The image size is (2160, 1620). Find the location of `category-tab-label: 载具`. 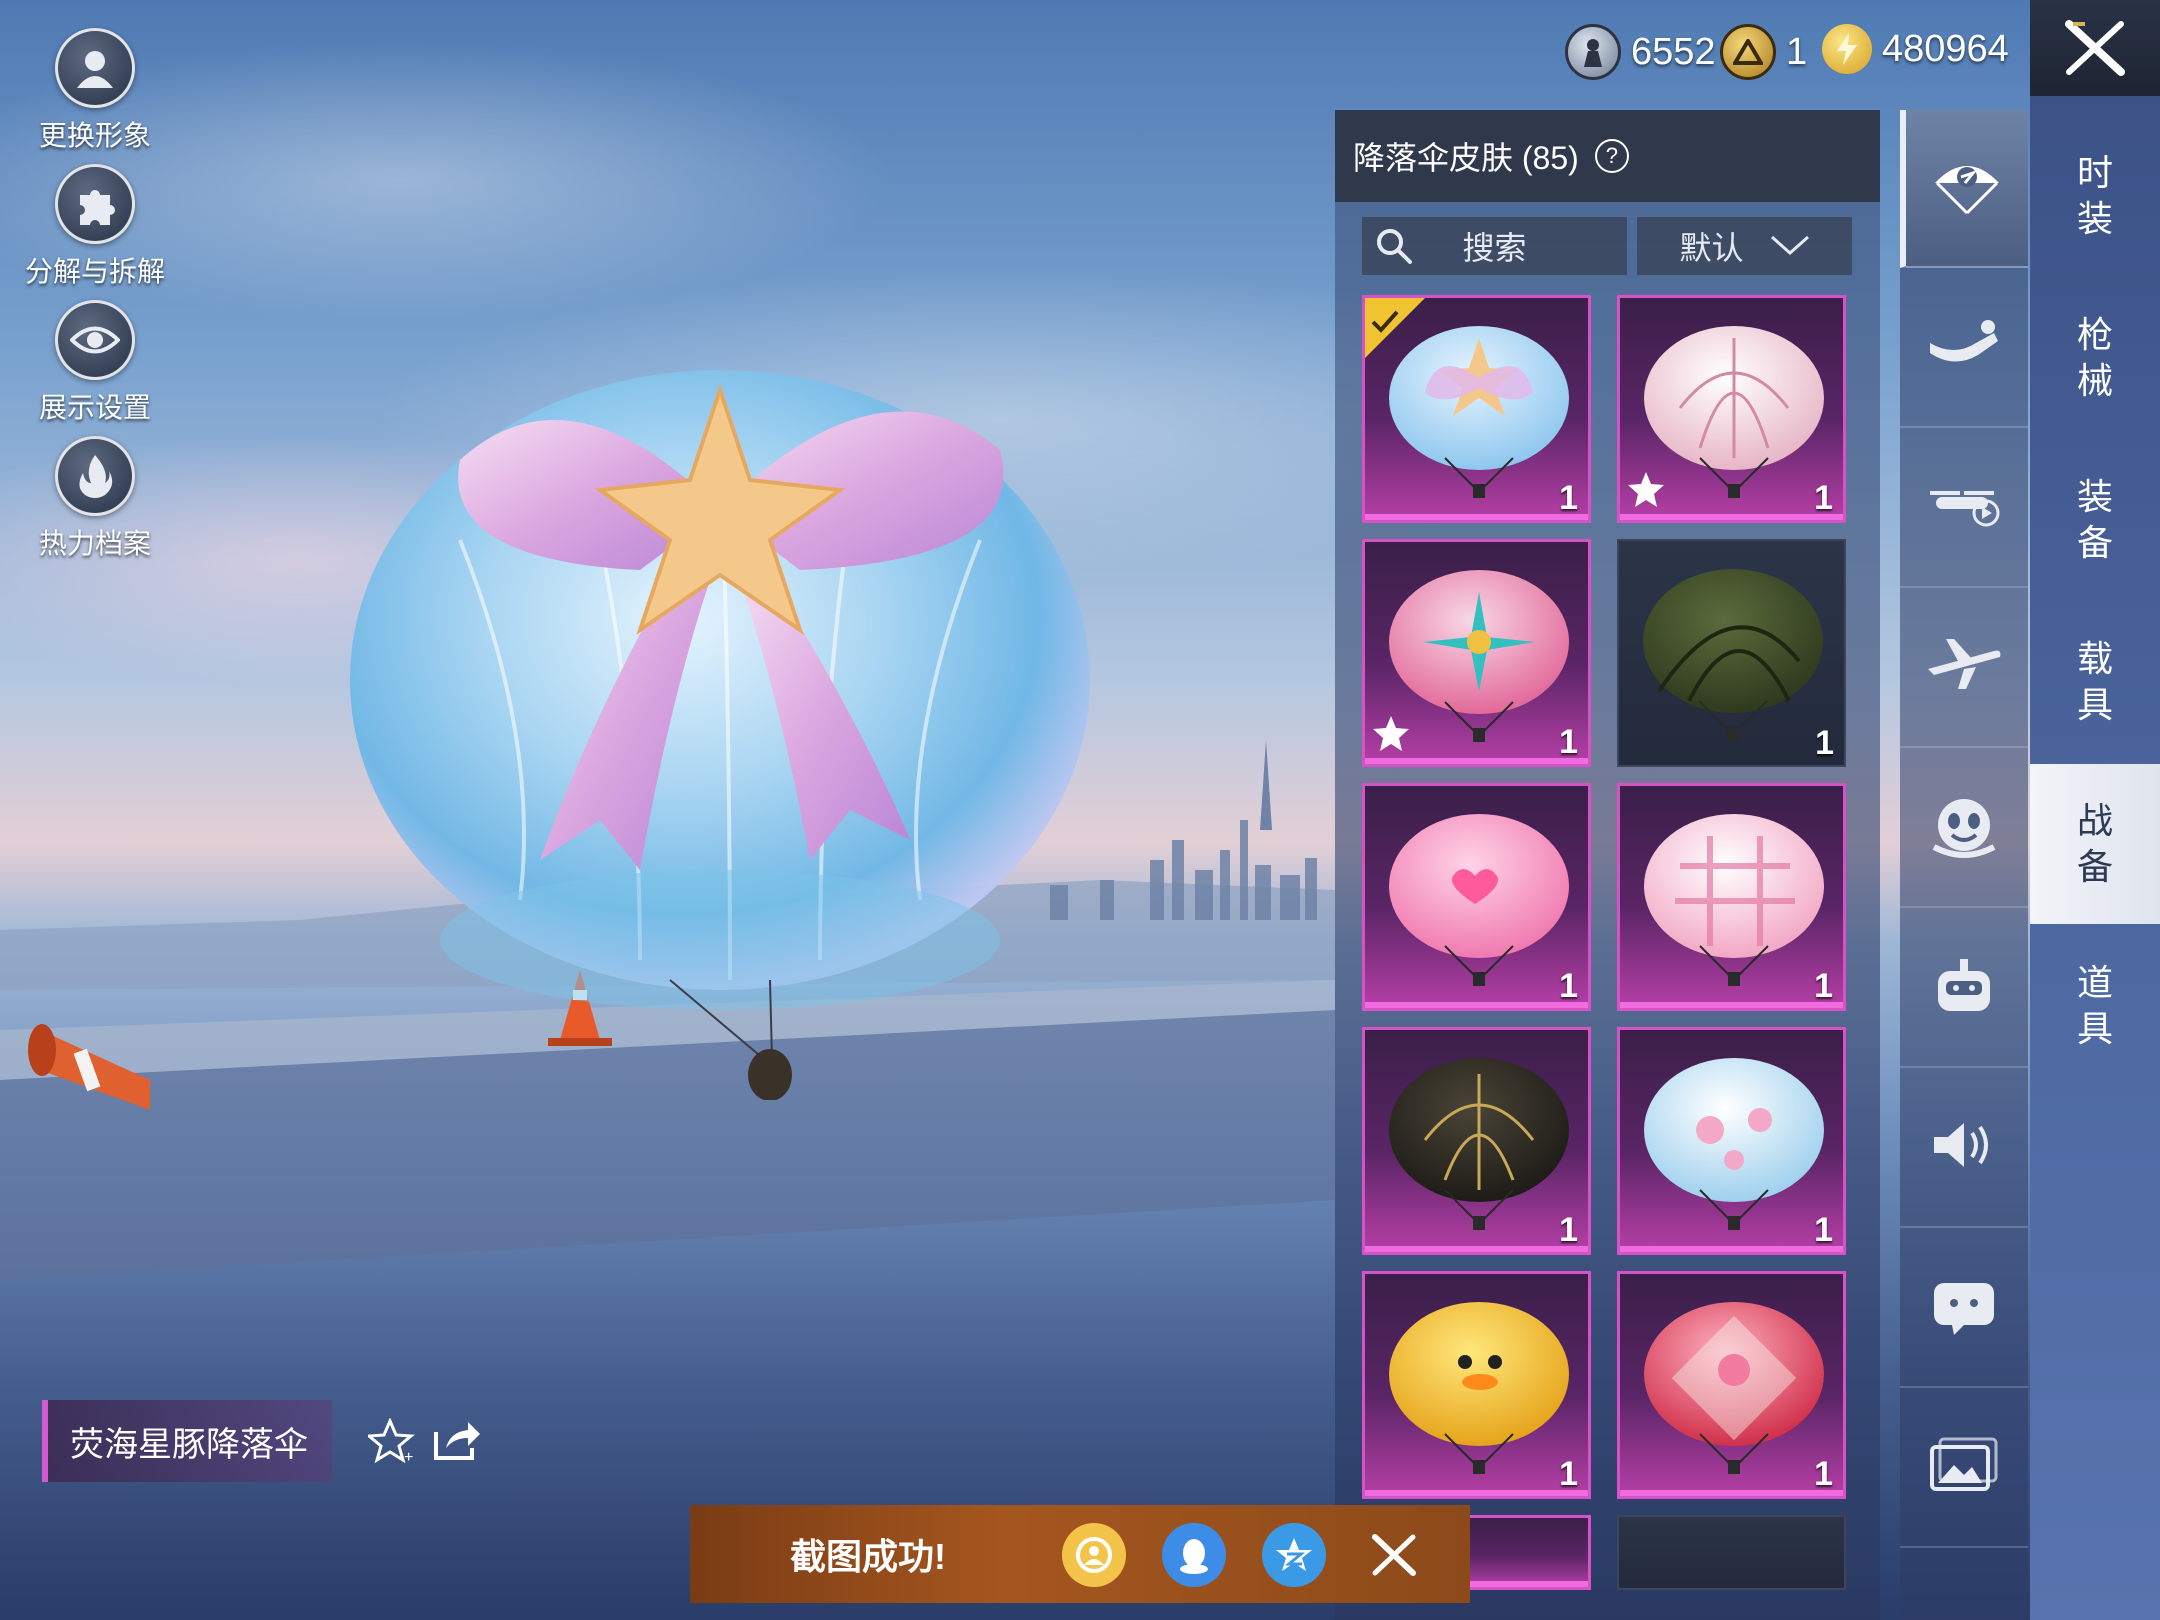

category-tab-label: 载具 is located at coordinates (2094, 681).